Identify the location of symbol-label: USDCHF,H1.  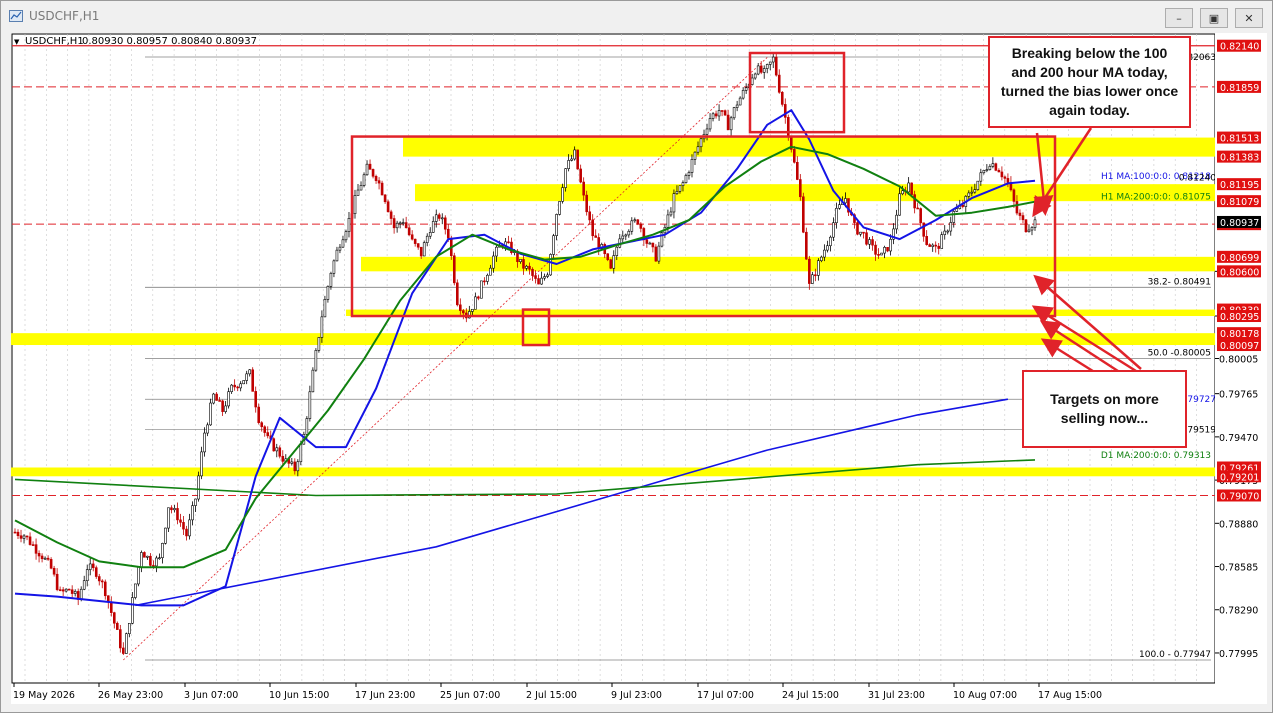
(54, 41).